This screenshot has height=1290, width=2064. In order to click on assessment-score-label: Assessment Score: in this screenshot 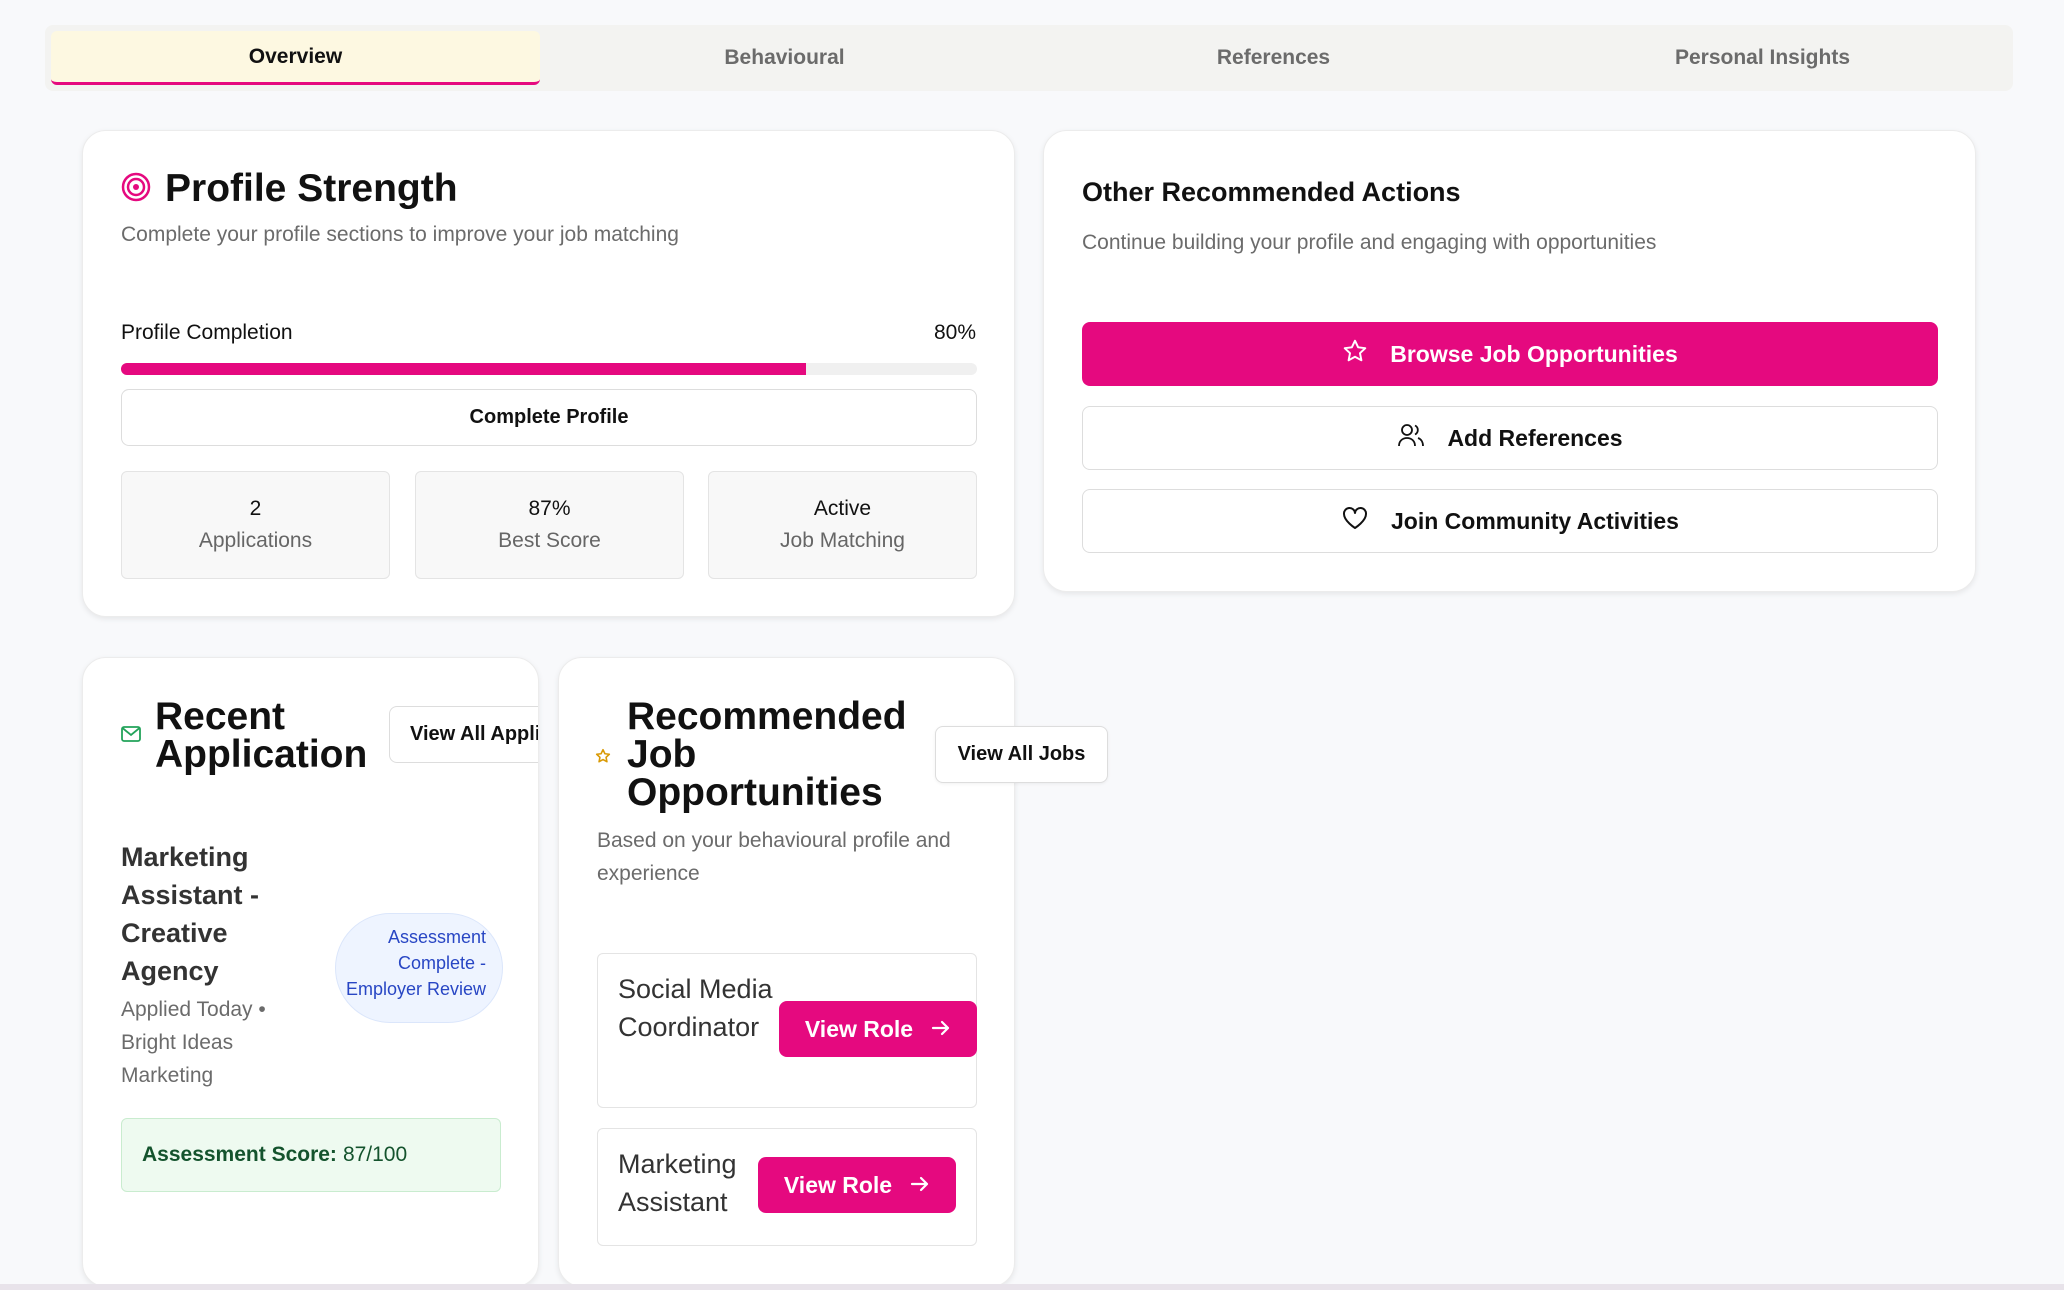, I will do `click(239, 1154)`.